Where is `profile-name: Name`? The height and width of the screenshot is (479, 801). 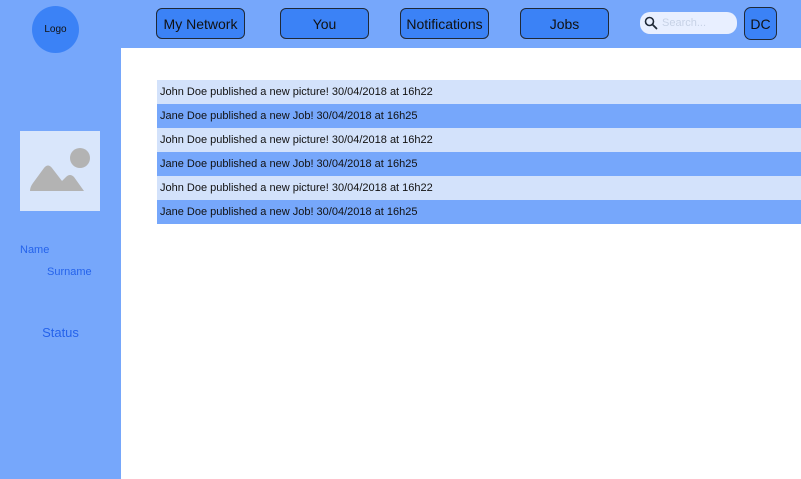 profile-name: Name is located at coordinates (35, 250).